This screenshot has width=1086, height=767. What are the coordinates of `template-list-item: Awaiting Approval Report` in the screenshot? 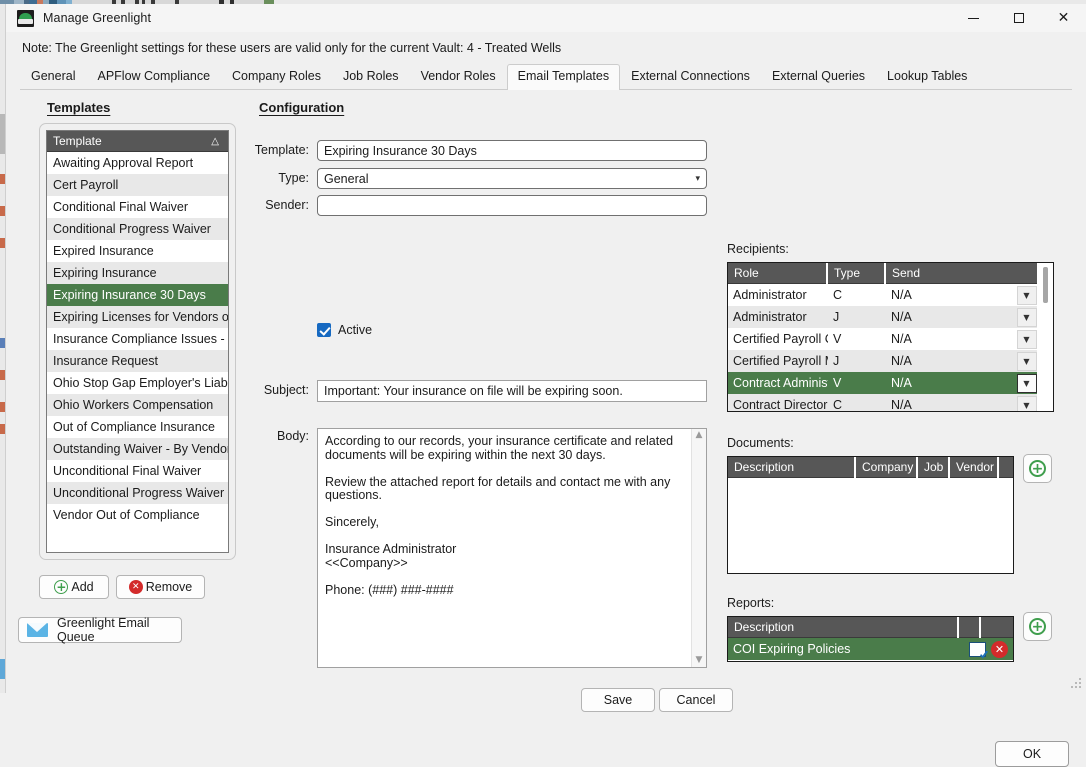 It's located at (137, 163).